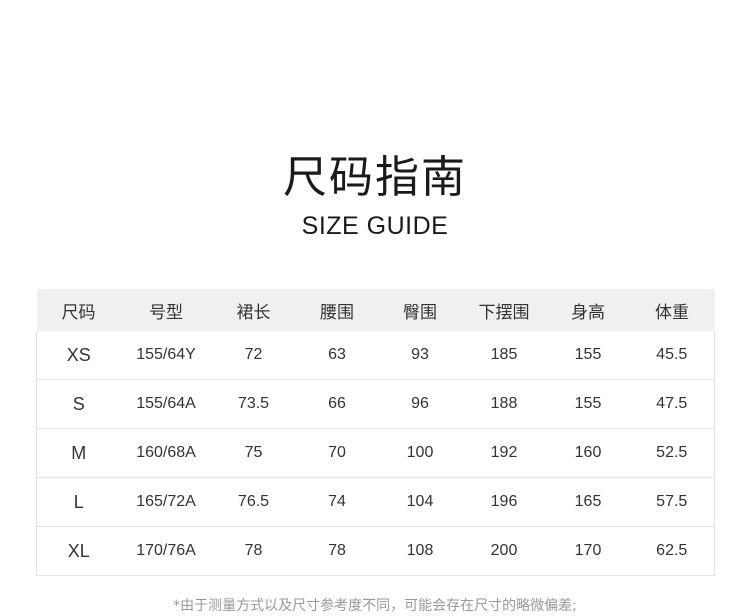 The height and width of the screenshot is (616, 750). What do you see at coordinates (166, 404) in the screenshot?
I see `cell-model: 155/64A` at bounding box center [166, 404].